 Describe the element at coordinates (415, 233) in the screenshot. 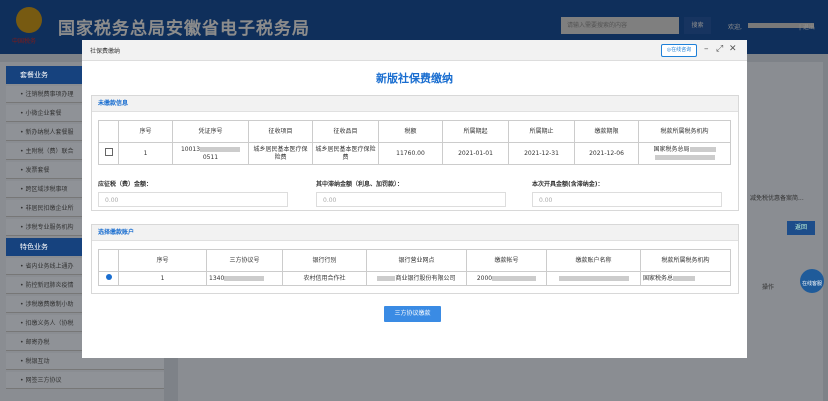

I see `account-header: 选择缴款账户` at that location.